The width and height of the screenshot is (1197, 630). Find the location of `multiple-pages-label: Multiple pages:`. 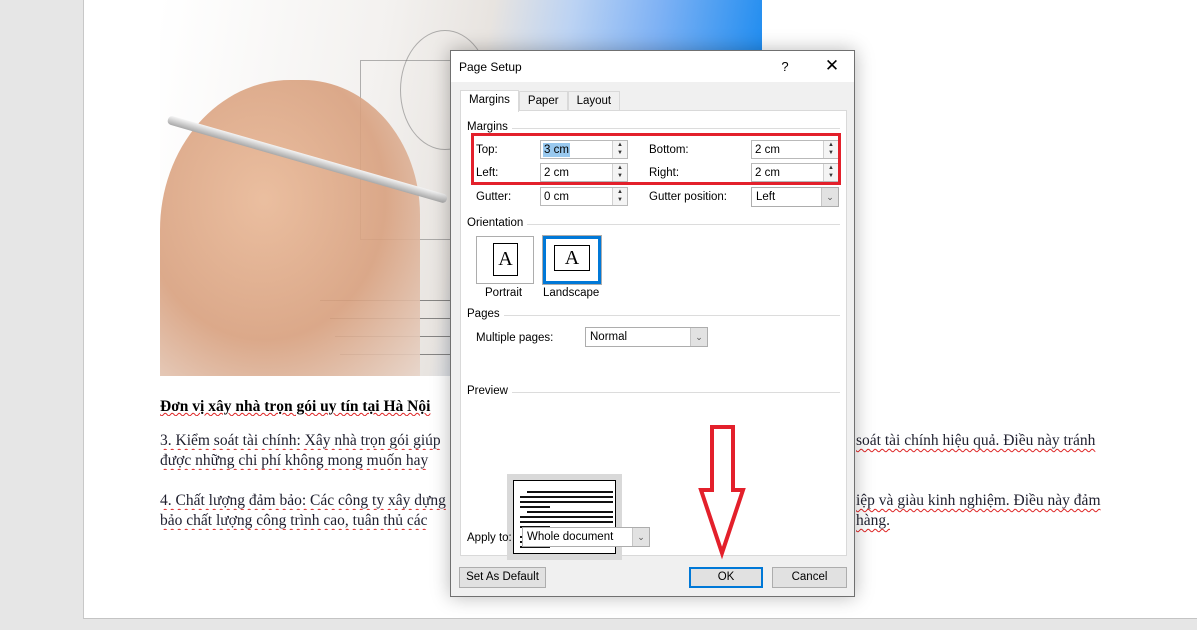

multiple-pages-label: Multiple pages: is located at coordinates (515, 338).